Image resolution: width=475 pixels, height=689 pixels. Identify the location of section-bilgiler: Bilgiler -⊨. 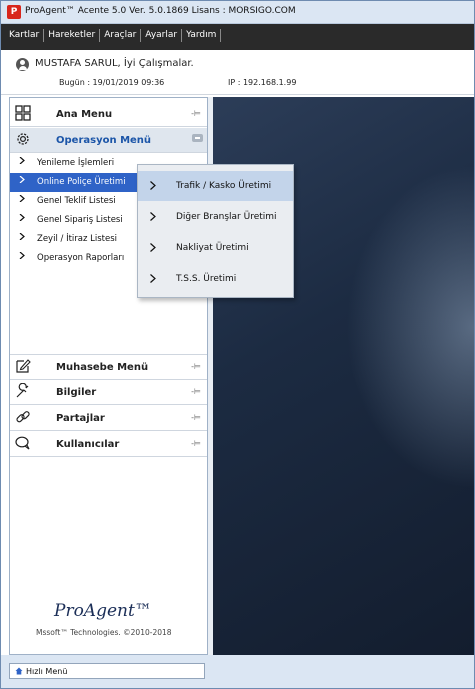
(108, 392).